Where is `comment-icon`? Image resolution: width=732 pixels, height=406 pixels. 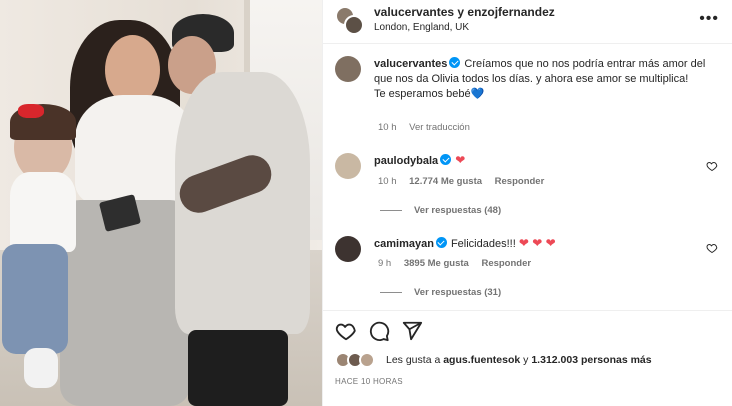
comment-icon is located at coordinates (379, 331).